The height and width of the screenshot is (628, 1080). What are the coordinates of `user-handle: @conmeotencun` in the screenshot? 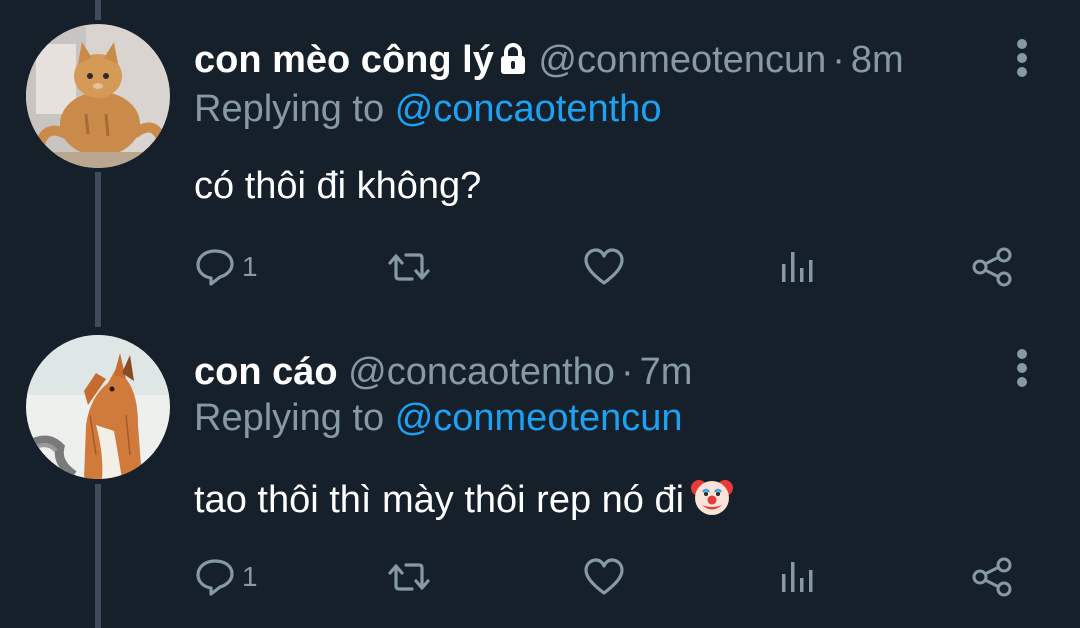 It's located at (682, 60).